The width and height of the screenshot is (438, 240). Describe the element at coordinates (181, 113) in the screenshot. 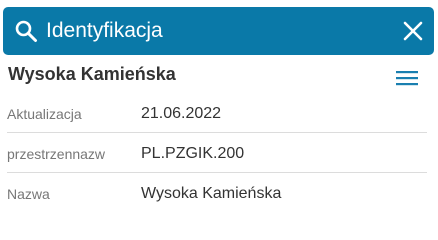

I see `attribute-value: 21.06.2022` at that location.